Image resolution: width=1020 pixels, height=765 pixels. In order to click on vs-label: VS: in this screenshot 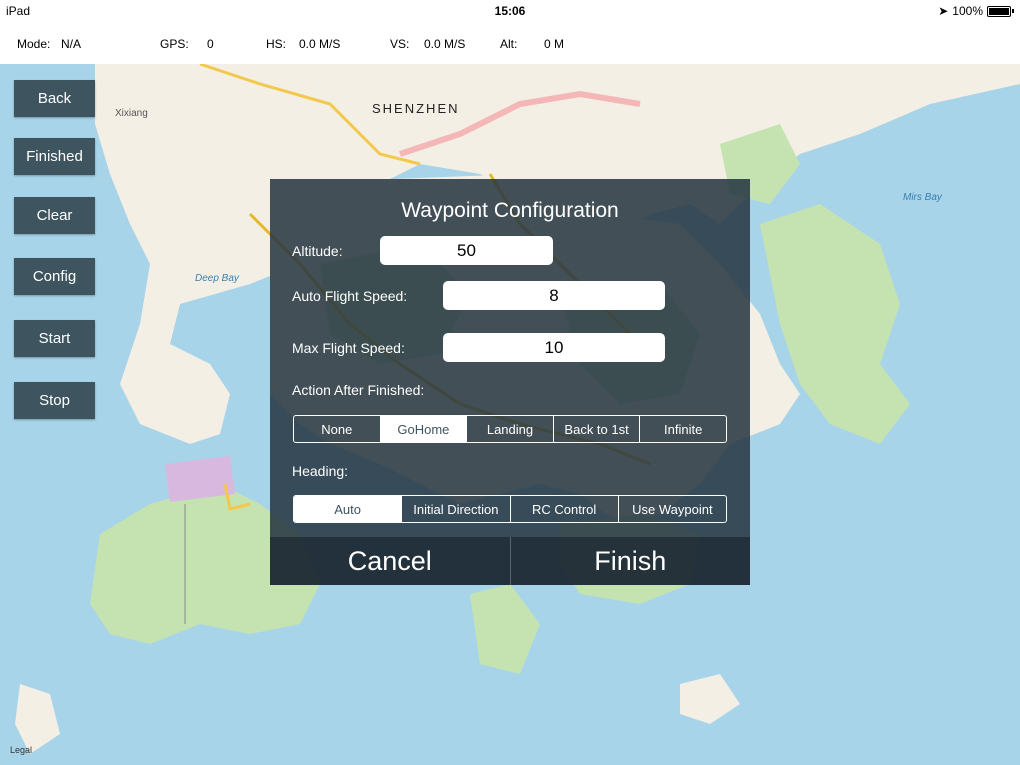, I will do `click(400, 44)`.